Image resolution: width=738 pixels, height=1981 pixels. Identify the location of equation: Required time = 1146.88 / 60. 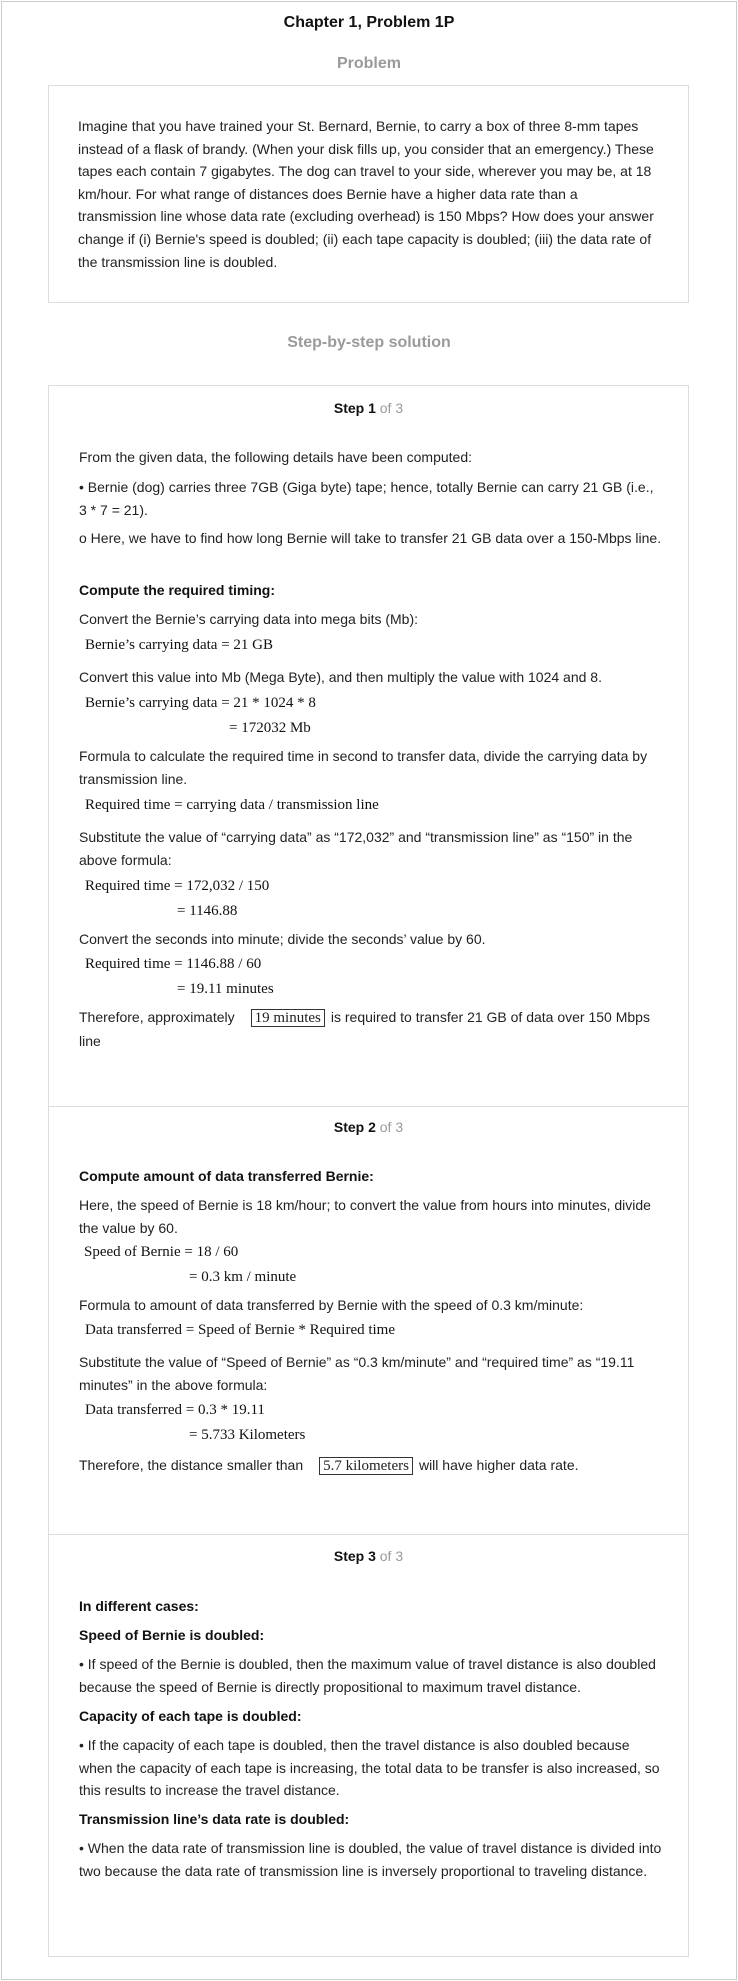
(173, 964).